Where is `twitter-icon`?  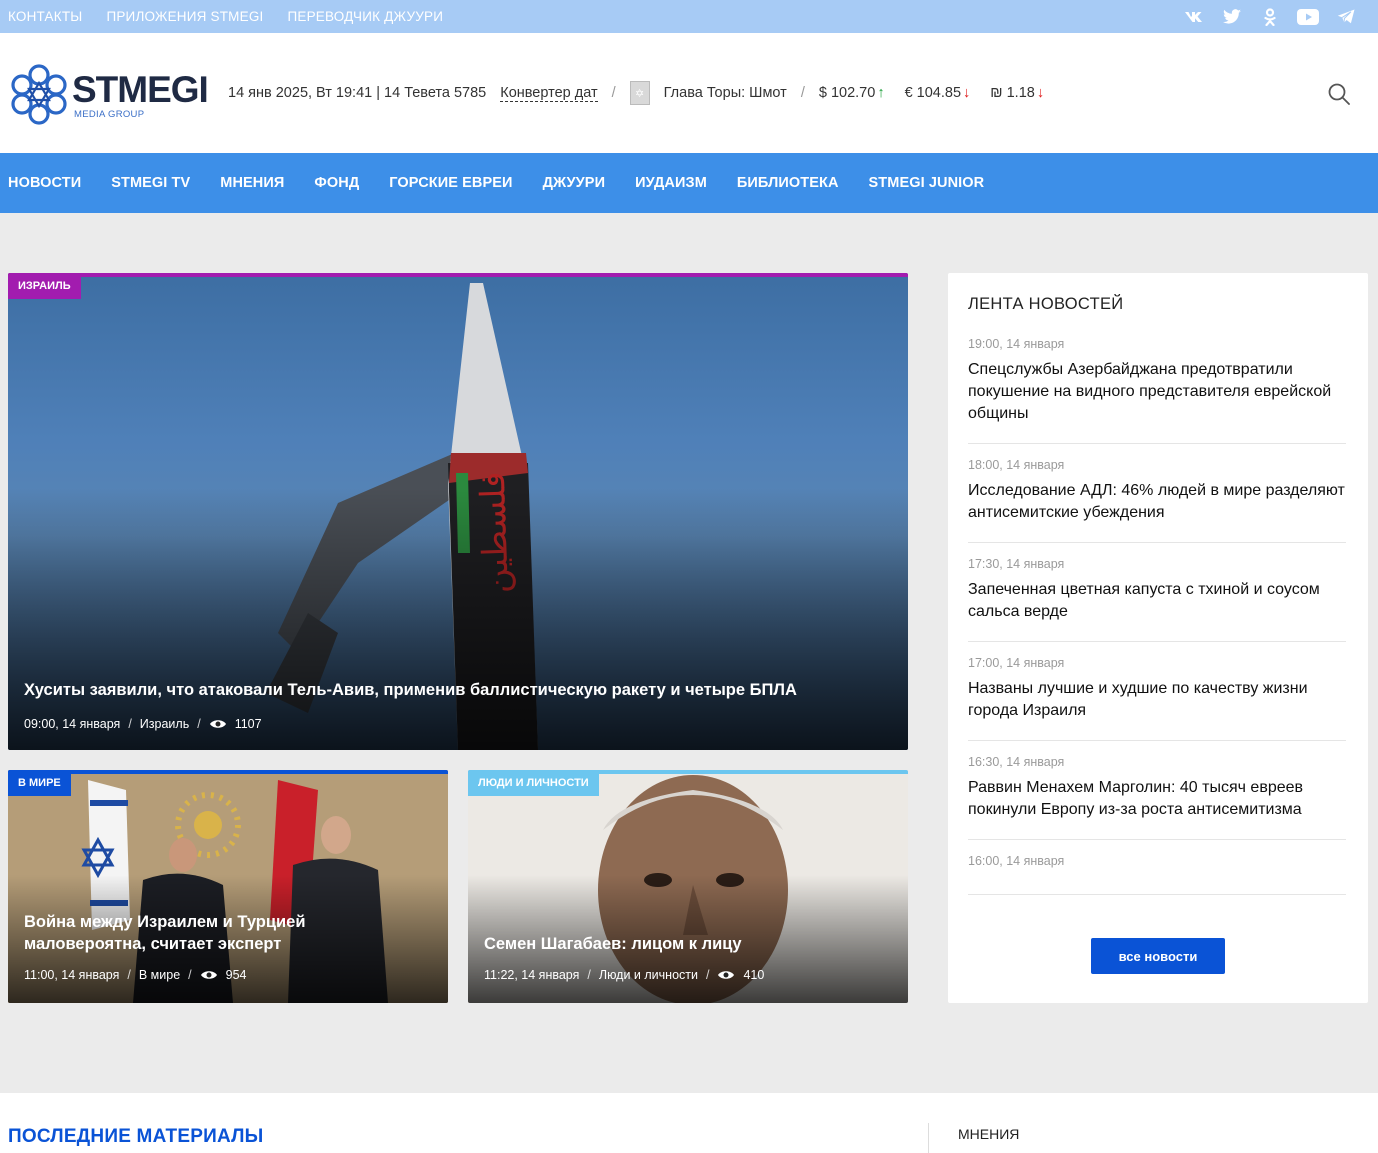
twitter-icon is located at coordinates (1232, 17).